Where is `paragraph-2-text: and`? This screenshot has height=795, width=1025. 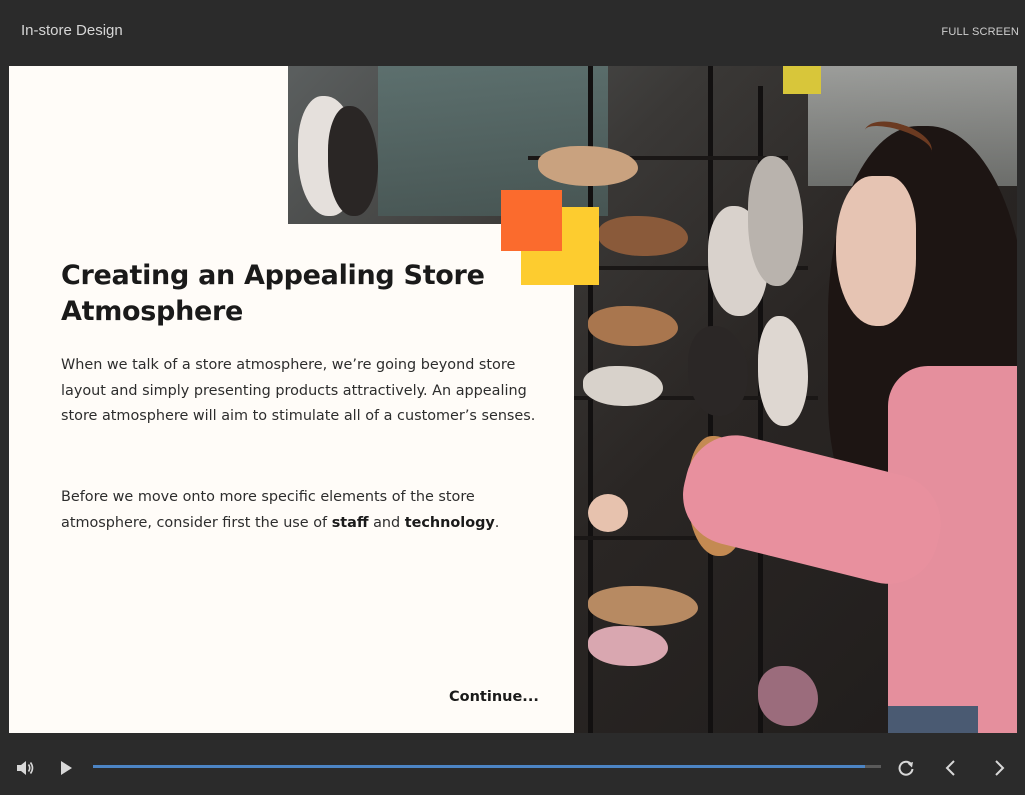 paragraph-2-text: and is located at coordinates (386, 522).